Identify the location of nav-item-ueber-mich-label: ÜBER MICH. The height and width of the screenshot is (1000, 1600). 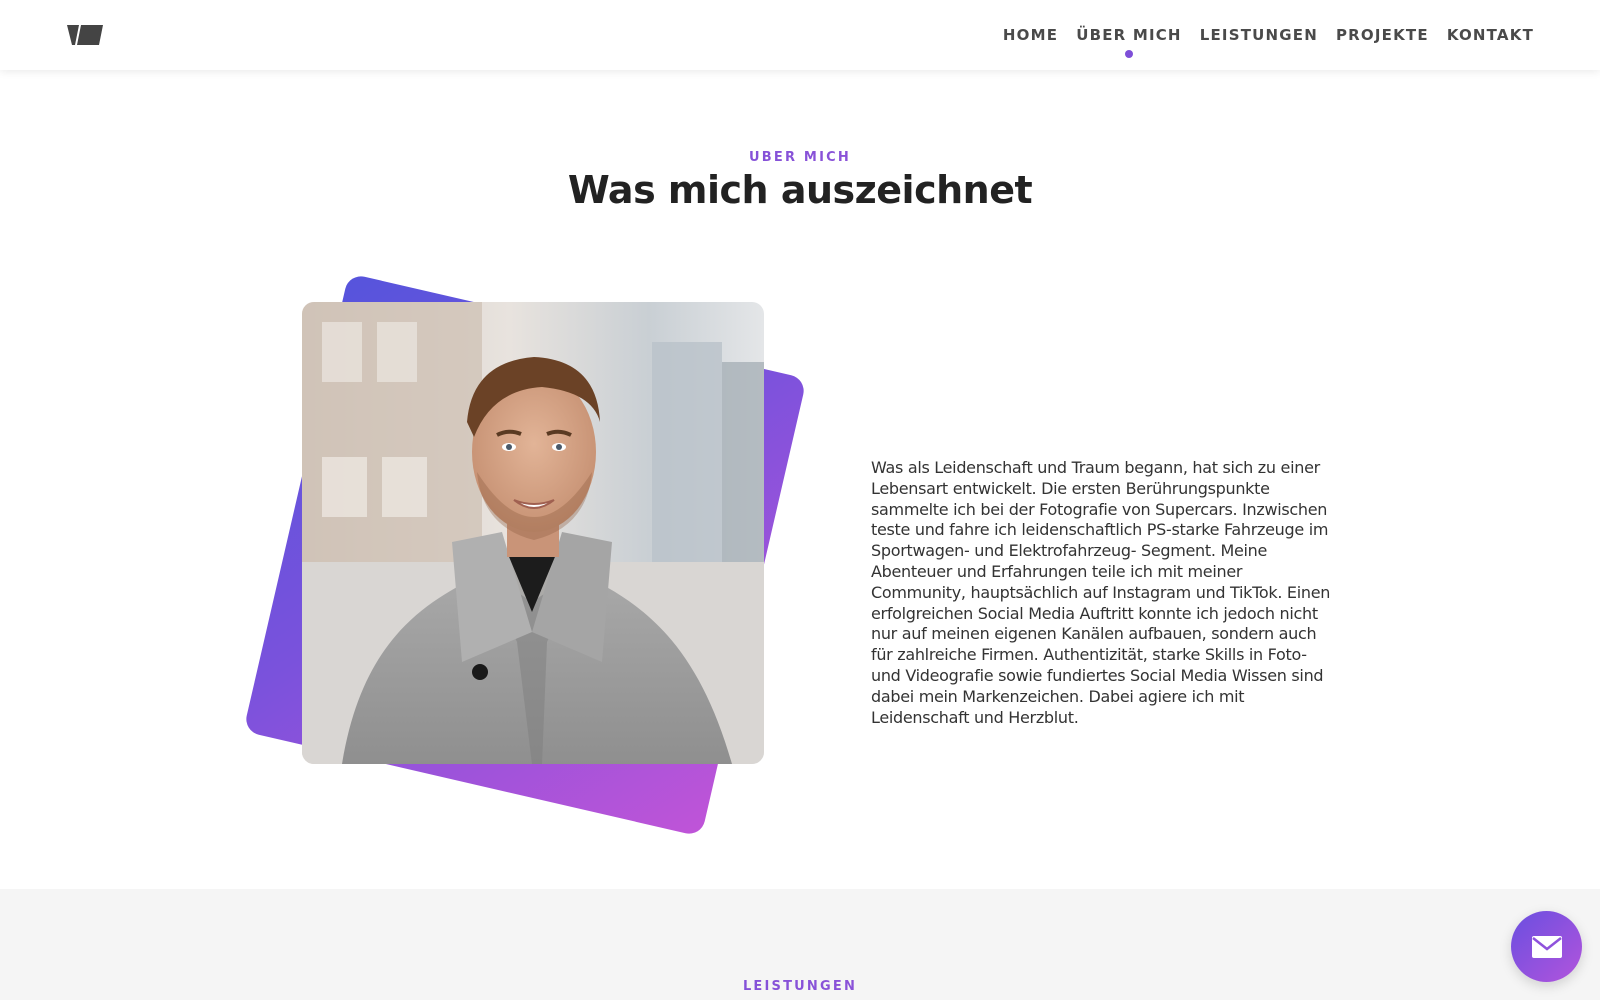
(1129, 35).